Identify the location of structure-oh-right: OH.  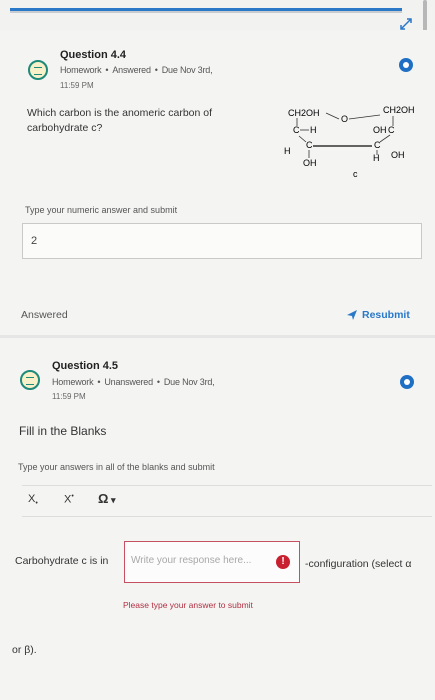
(398, 155).